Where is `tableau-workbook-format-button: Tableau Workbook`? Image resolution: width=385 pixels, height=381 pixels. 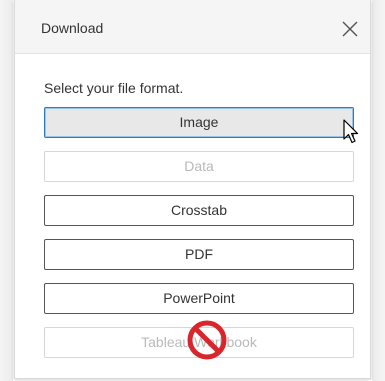
tableau-workbook-format-button: Tableau Workbook is located at coordinates (199, 342).